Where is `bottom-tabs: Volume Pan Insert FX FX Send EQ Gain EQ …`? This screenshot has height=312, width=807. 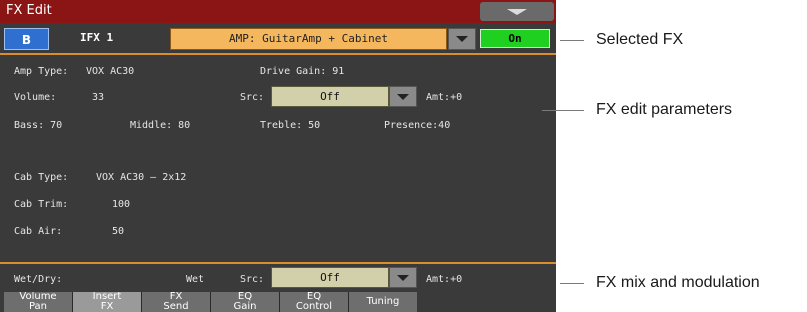
bottom-tabs: Volume Pan Insert FX FX Send EQ Gain EQ … is located at coordinates (278, 302).